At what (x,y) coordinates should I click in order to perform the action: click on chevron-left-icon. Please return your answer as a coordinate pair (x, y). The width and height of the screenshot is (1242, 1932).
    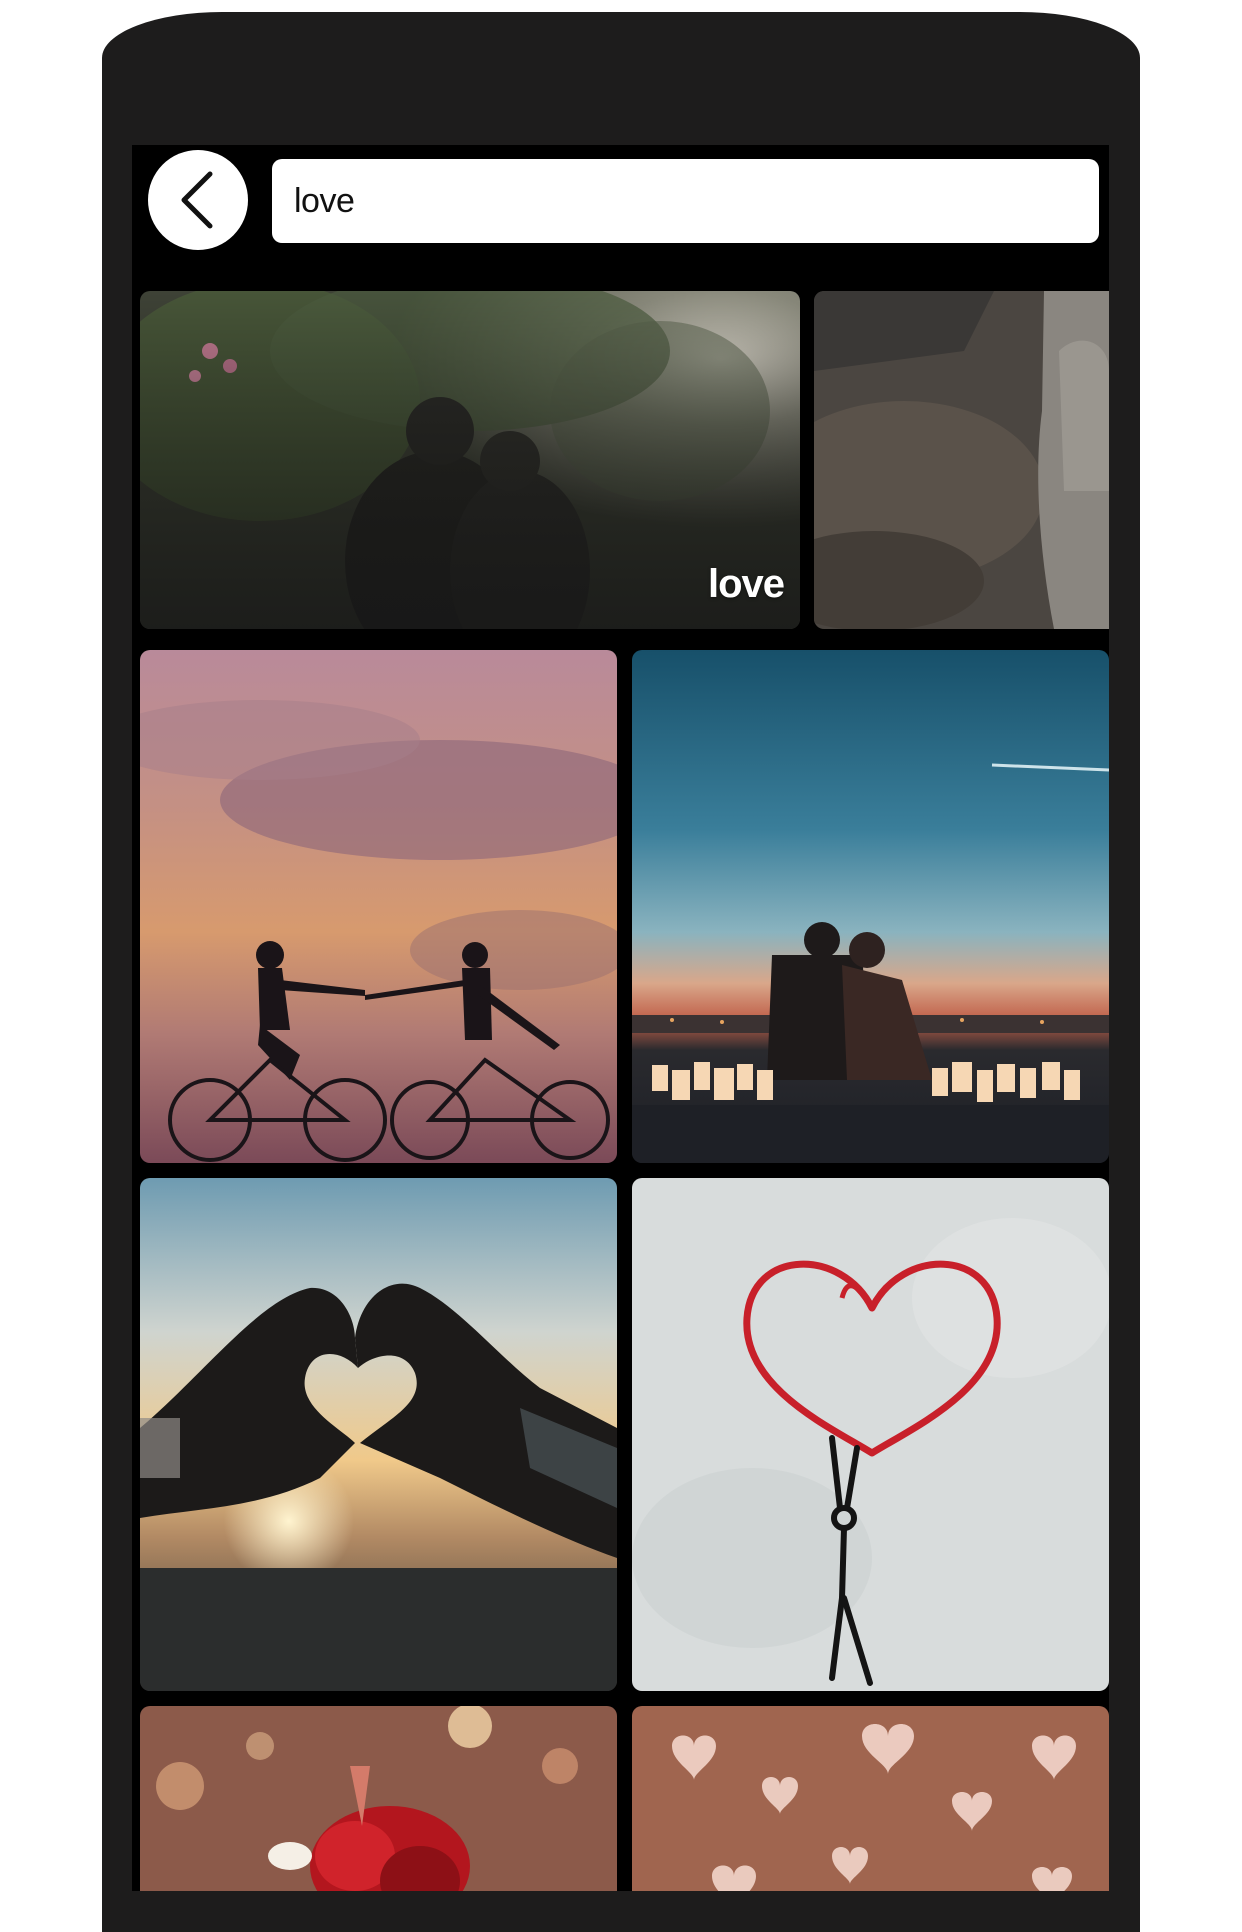
    Looking at the image, I should click on (197, 200).